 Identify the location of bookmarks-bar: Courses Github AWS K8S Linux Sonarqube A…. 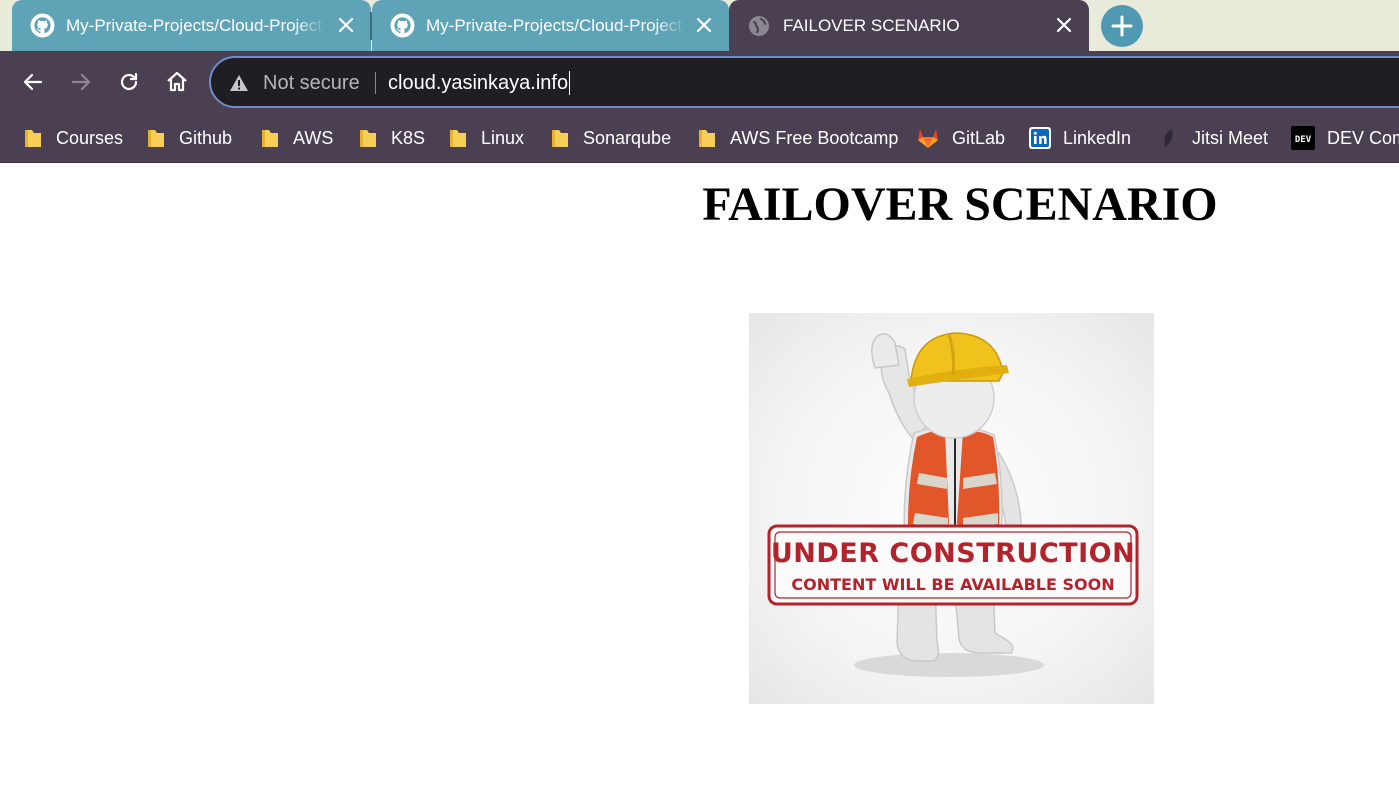
(699, 138).